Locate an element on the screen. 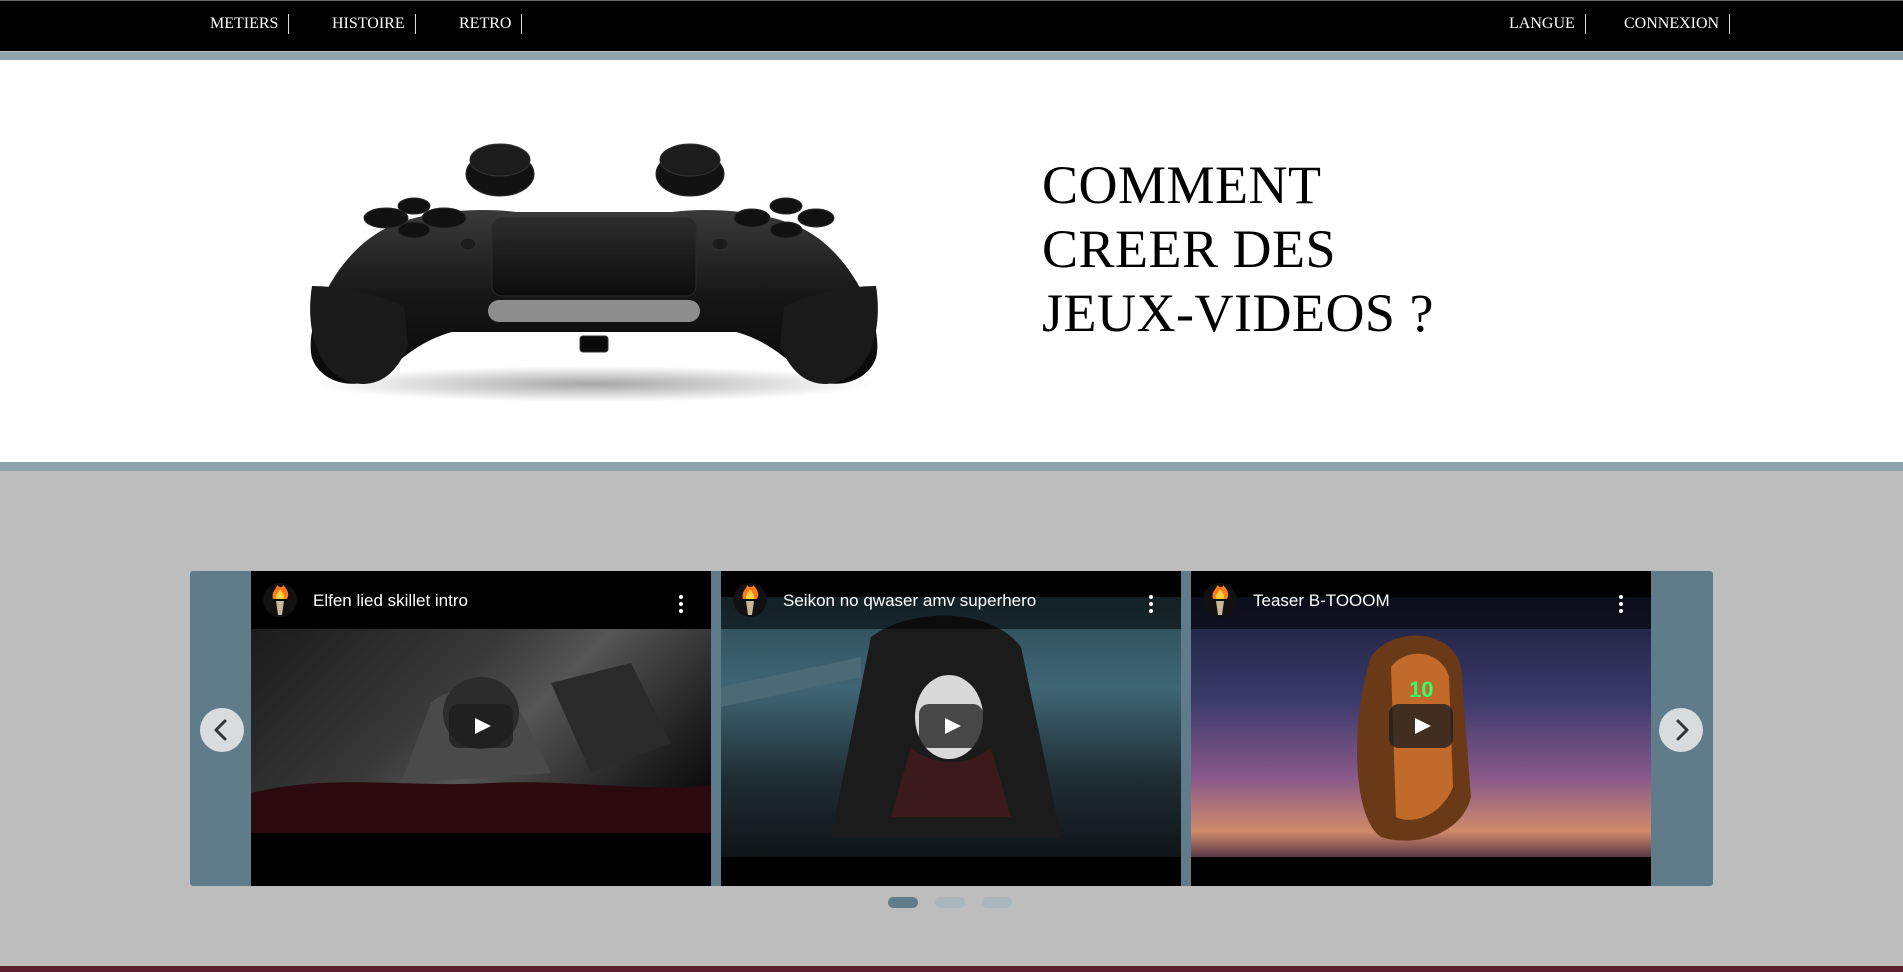 Image resolution: width=1903 pixels, height=972 pixels. video-title: Teaser B-TOOOM is located at coordinates (1321, 601).